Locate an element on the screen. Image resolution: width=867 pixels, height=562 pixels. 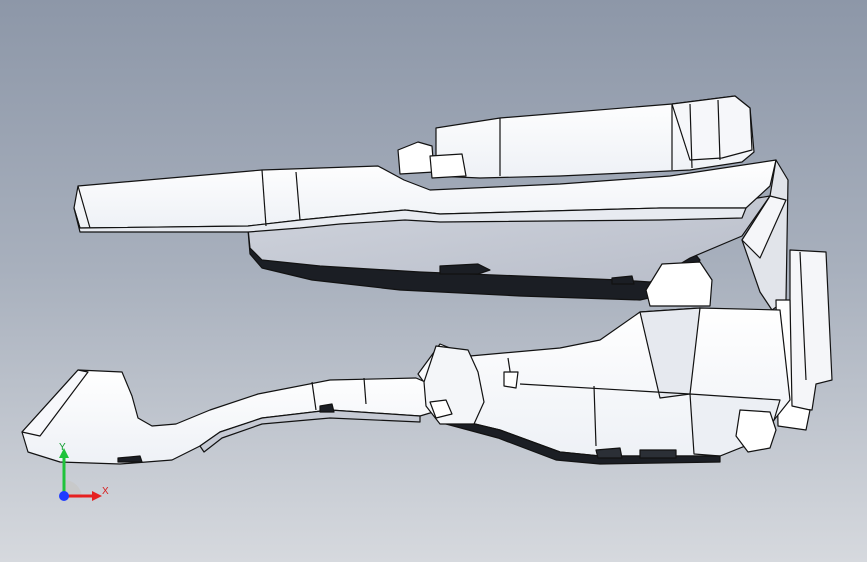
z-axis-dot is located at coordinates (64, 496).